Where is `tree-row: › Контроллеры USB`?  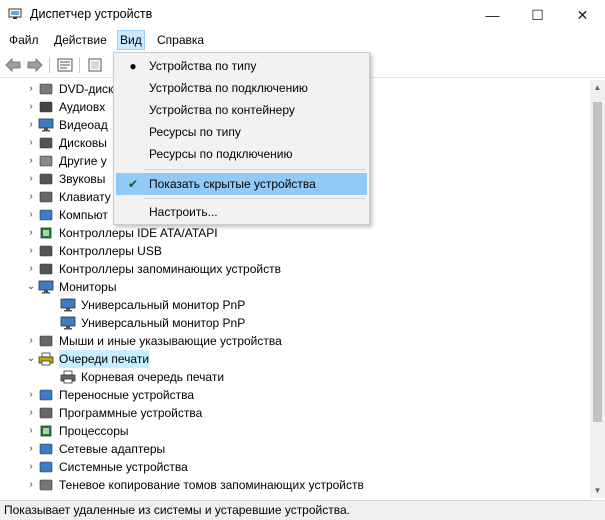
tree-row: › Контроллеры USB is located at coordinates (295, 251).